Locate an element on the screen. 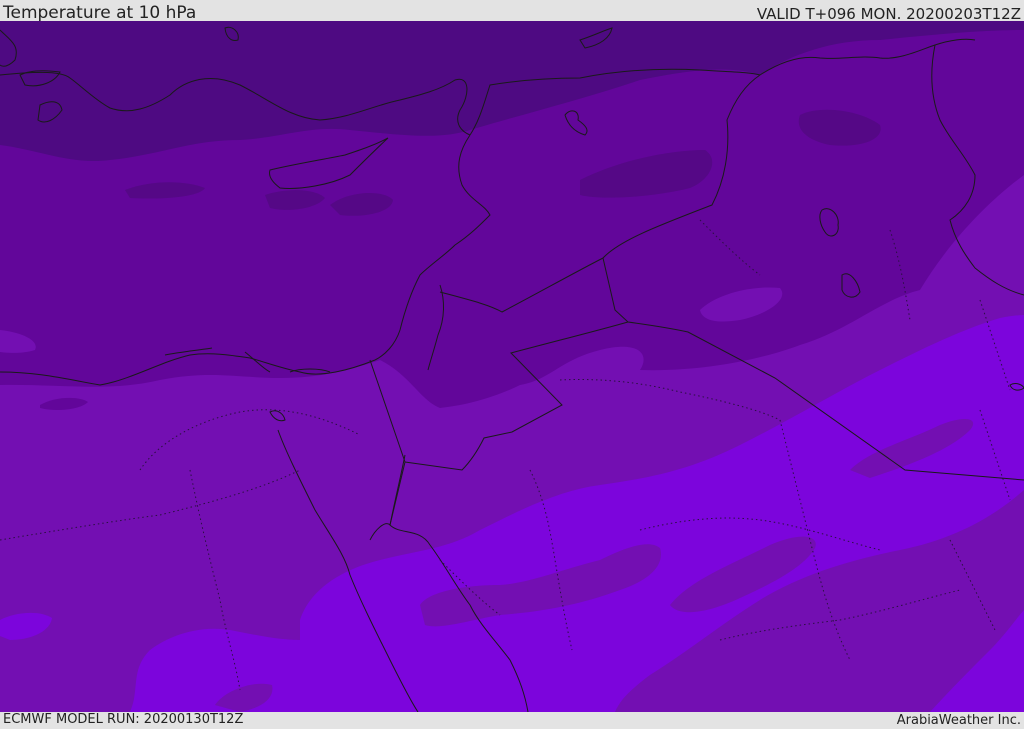  credit-label: ArabiaWeather Inc. is located at coordinates (958, 720).